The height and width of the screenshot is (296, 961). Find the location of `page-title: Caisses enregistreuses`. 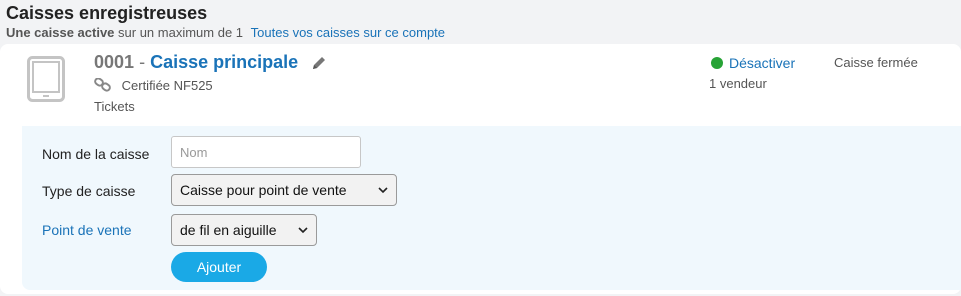

page-title: Caisses enregistreuses is located at coordinates (107, 13).